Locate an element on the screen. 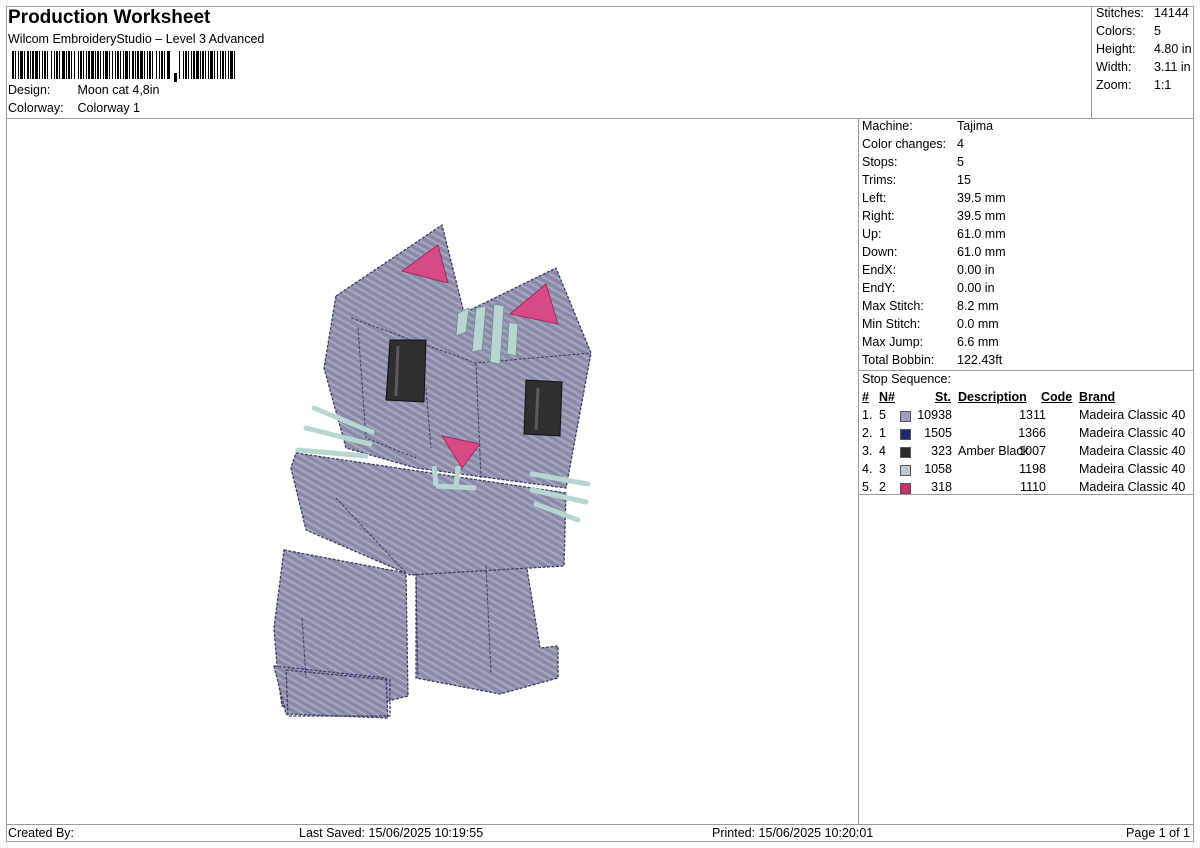  stop-cell-num: 4. is located at coordinates (867, 469).